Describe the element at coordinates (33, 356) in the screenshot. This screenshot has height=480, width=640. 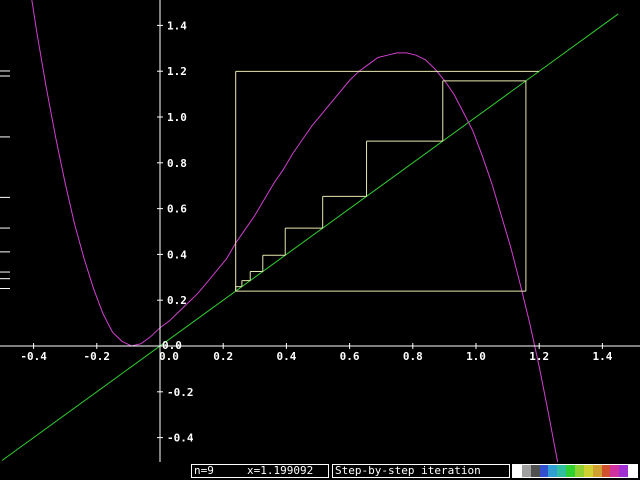
I see `x-tick-label: -0.4` at that location.